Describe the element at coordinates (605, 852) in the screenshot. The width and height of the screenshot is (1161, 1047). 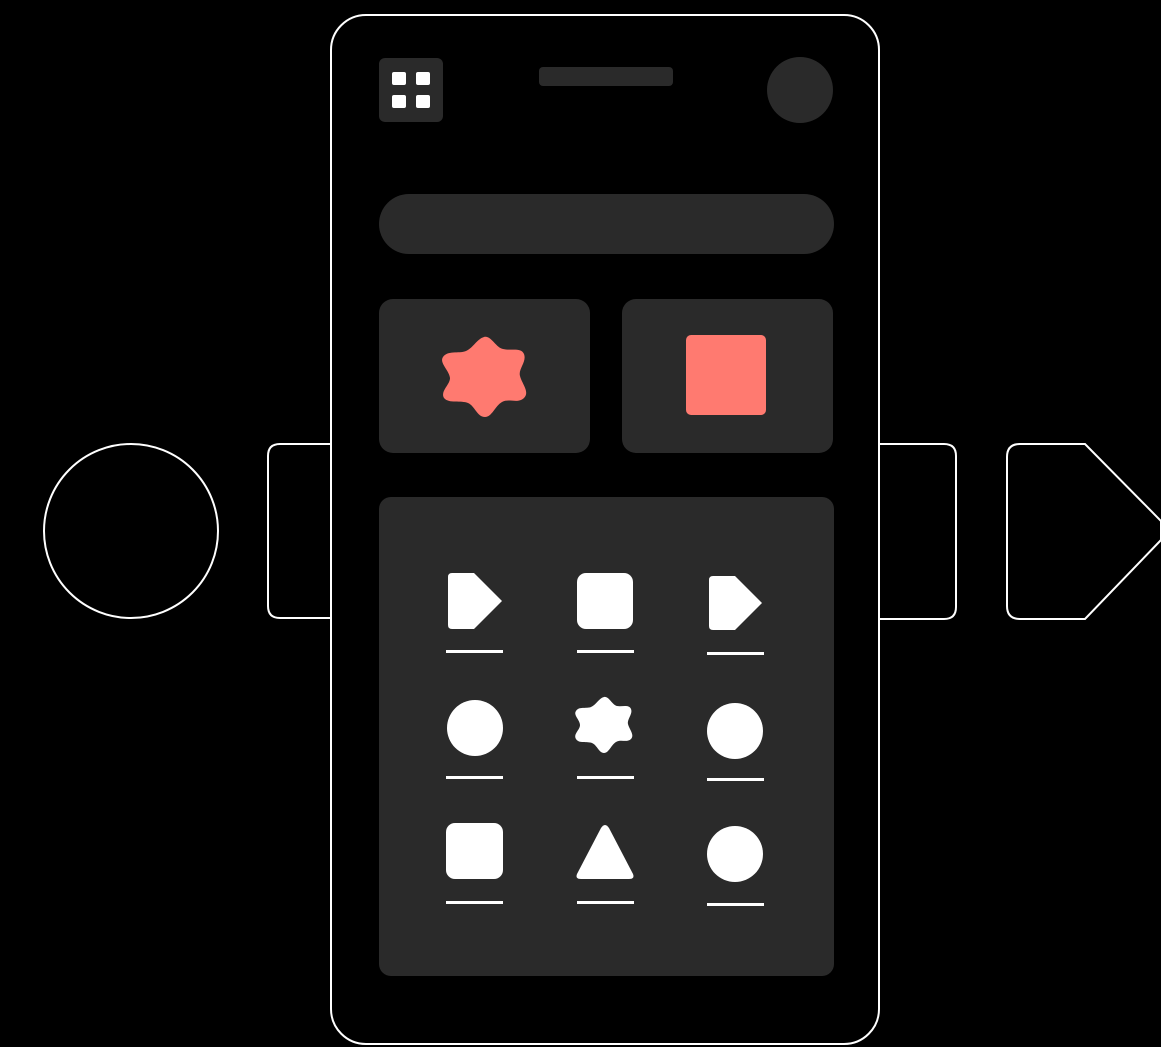
I see `triangle-icon` at that location.